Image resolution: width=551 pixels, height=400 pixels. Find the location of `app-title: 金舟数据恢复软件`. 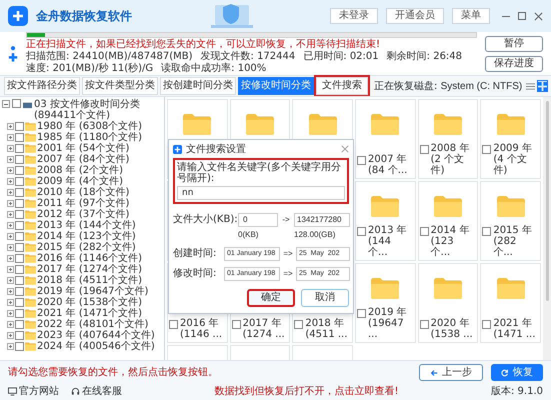

app-title: 金舟数据恢复软件 is located at coordinates (84, 16).